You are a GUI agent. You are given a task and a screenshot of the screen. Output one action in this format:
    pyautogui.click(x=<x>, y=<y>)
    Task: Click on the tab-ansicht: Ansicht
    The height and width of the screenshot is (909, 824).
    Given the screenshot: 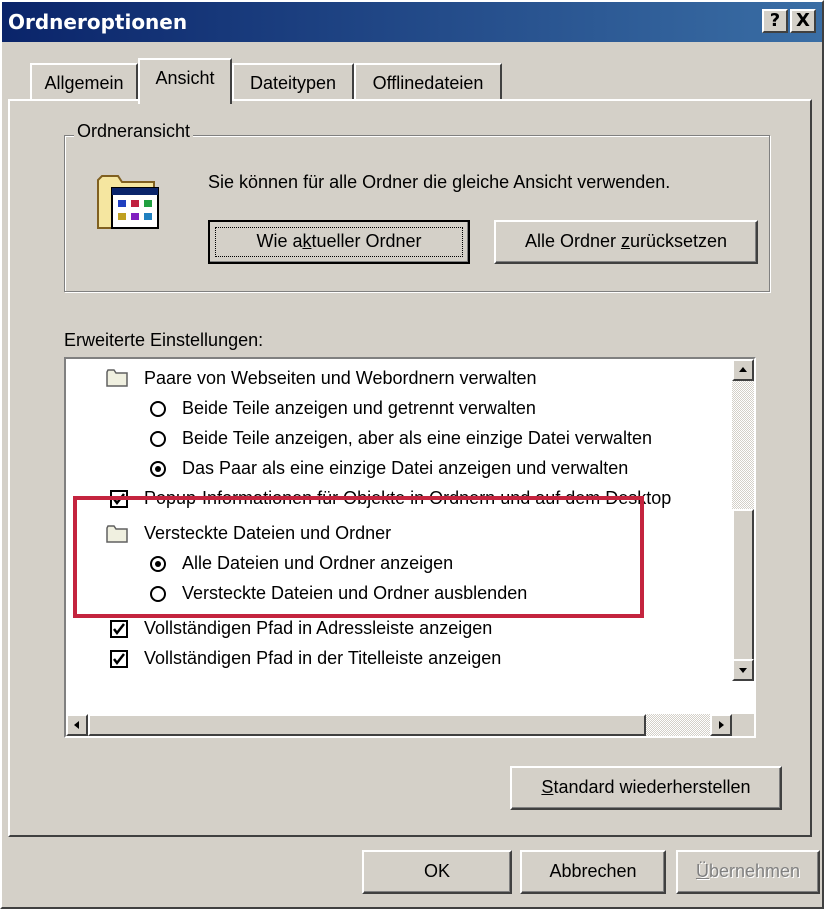 What is the action you would take?
    pyautogui.click(x=185, y=81)
    